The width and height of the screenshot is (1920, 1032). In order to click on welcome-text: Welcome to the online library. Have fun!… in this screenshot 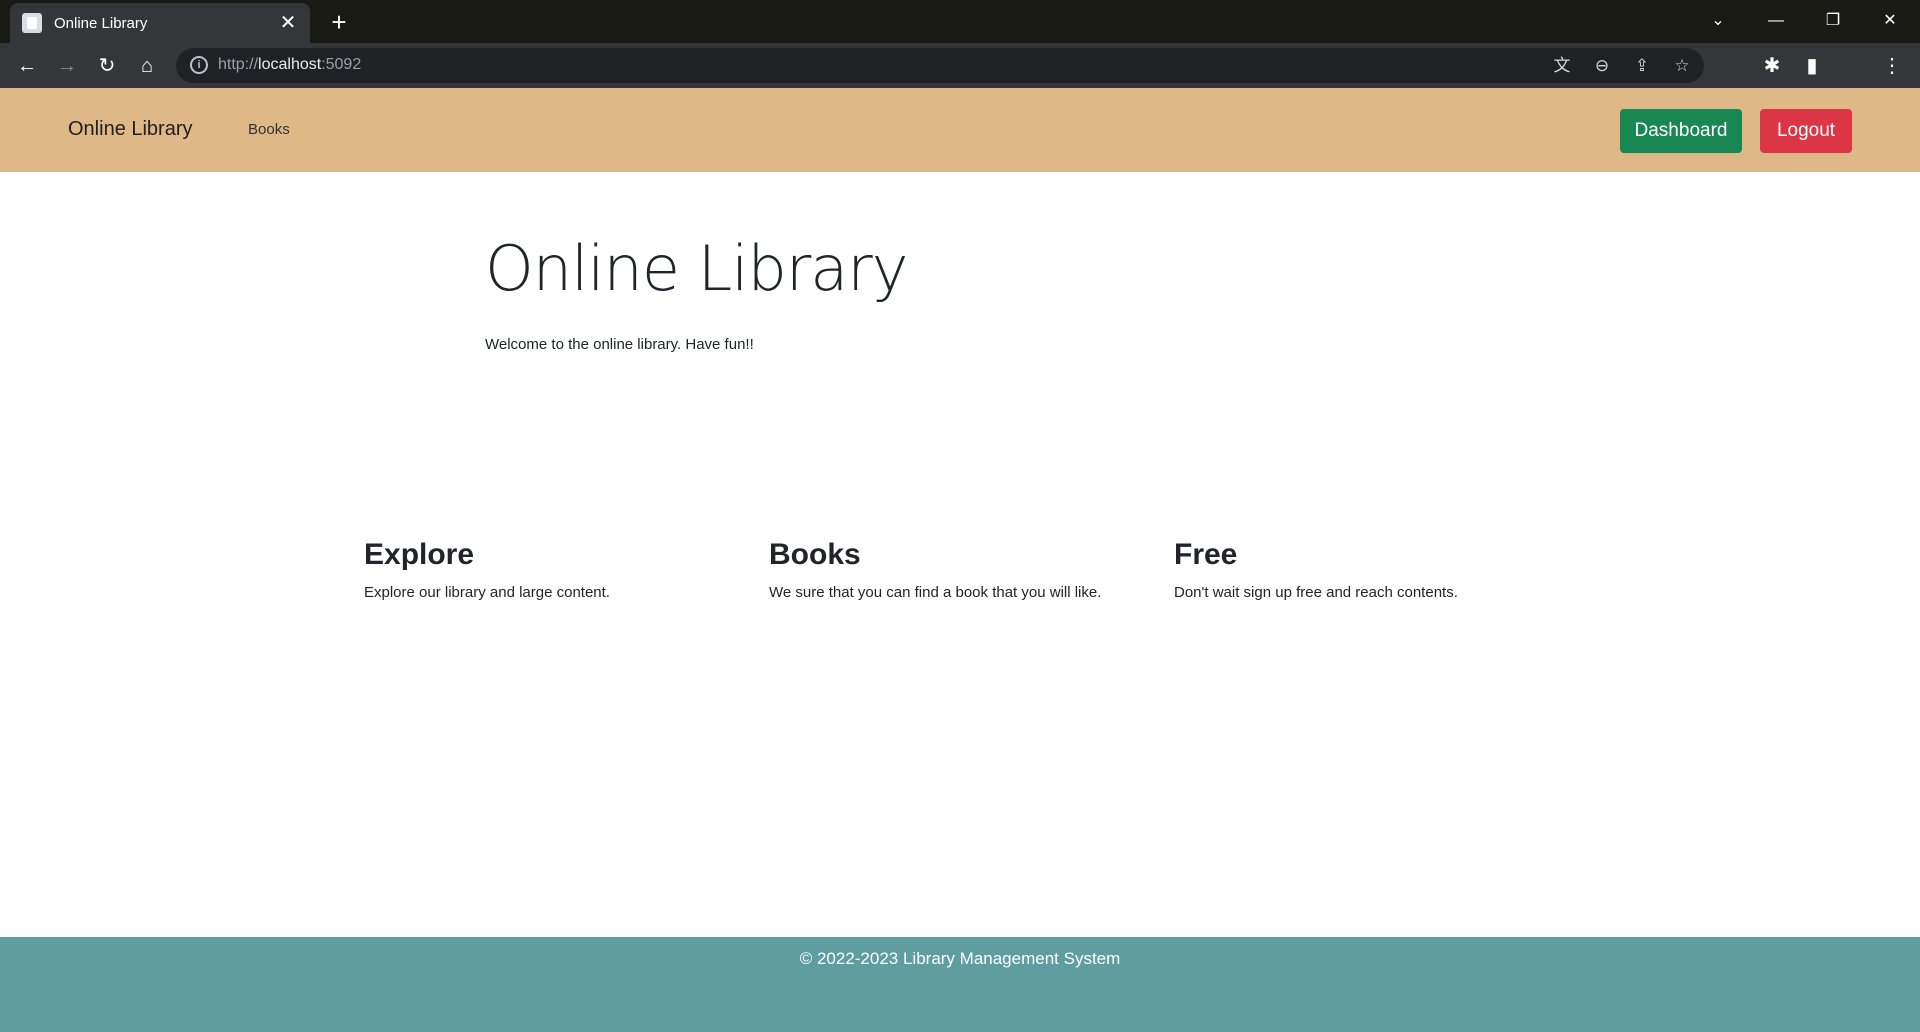, I will do `click(619, 344)`.